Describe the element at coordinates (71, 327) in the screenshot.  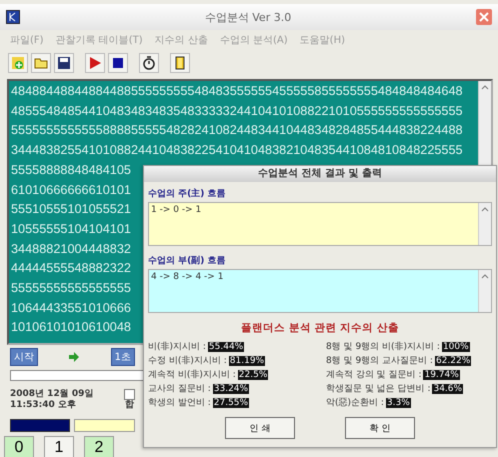
I see `code-row-text: 10106101010610048` at that location.